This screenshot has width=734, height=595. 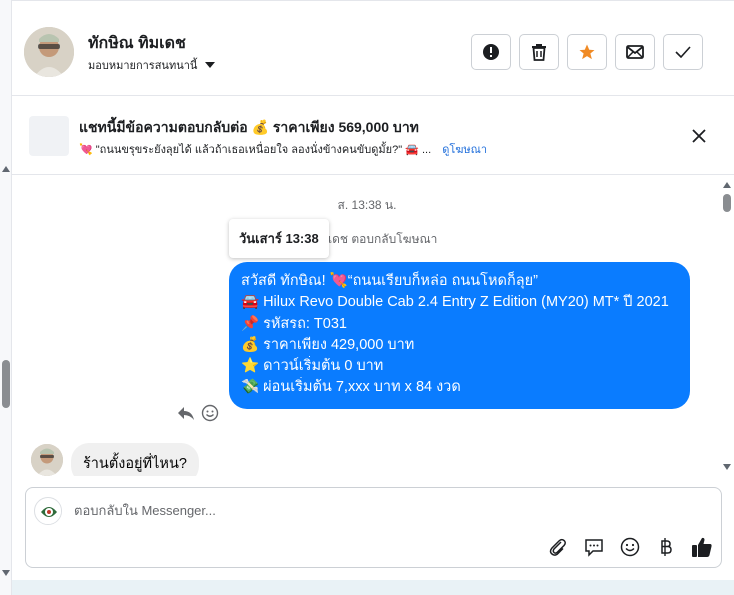 I want to click on mark-spam-button, so click(x=491, y=52).